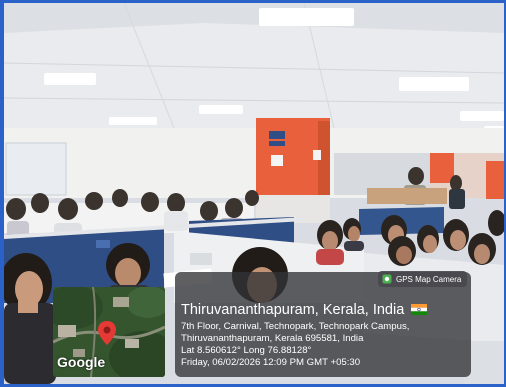 The width and height of the screenshot is (506, 387). I want to click on outlet-plate, so click(201, 259).